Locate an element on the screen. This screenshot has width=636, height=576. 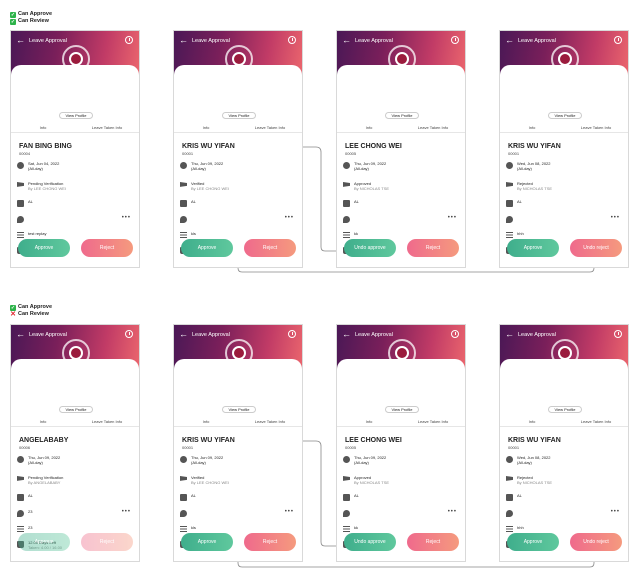
status-by: By NICHOLAS TSE is located at coordinates (372, 188).